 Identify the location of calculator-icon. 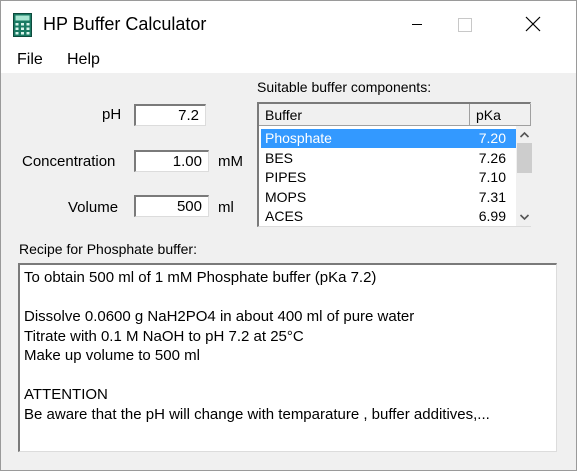
(22, 25).